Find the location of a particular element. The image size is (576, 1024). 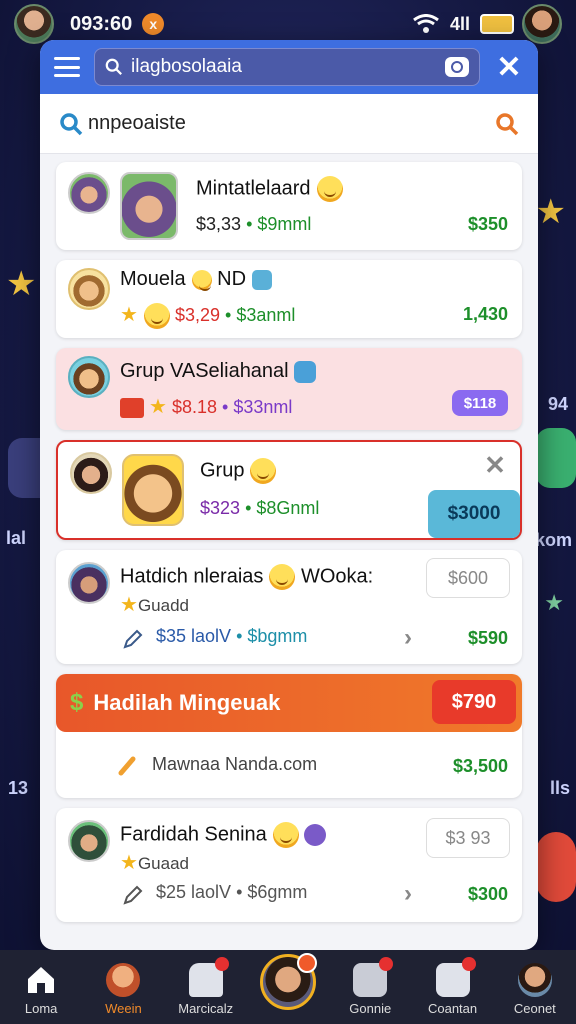

promo-banner: $ Hadilah Mingeuak $790 is located at coordinates (289, 703).